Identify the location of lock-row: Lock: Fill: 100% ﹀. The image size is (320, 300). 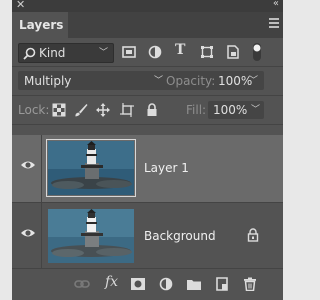
(147, 110).